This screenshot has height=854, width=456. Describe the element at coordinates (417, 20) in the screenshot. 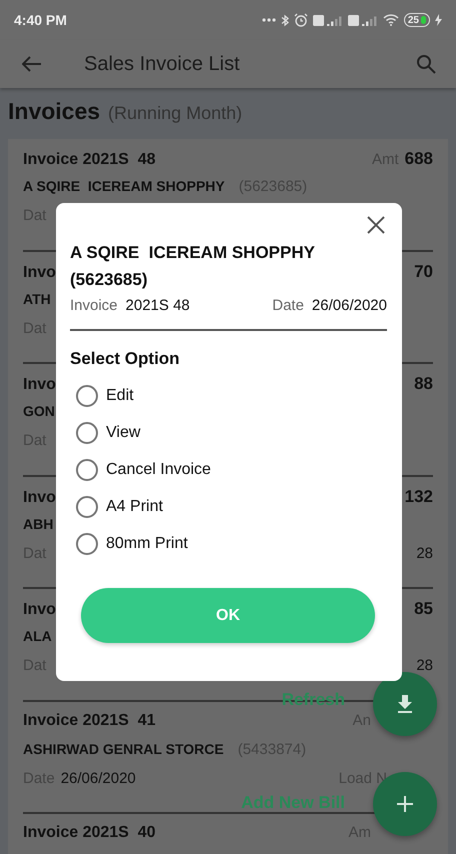

I see `battery-indicator: 25` at that location.